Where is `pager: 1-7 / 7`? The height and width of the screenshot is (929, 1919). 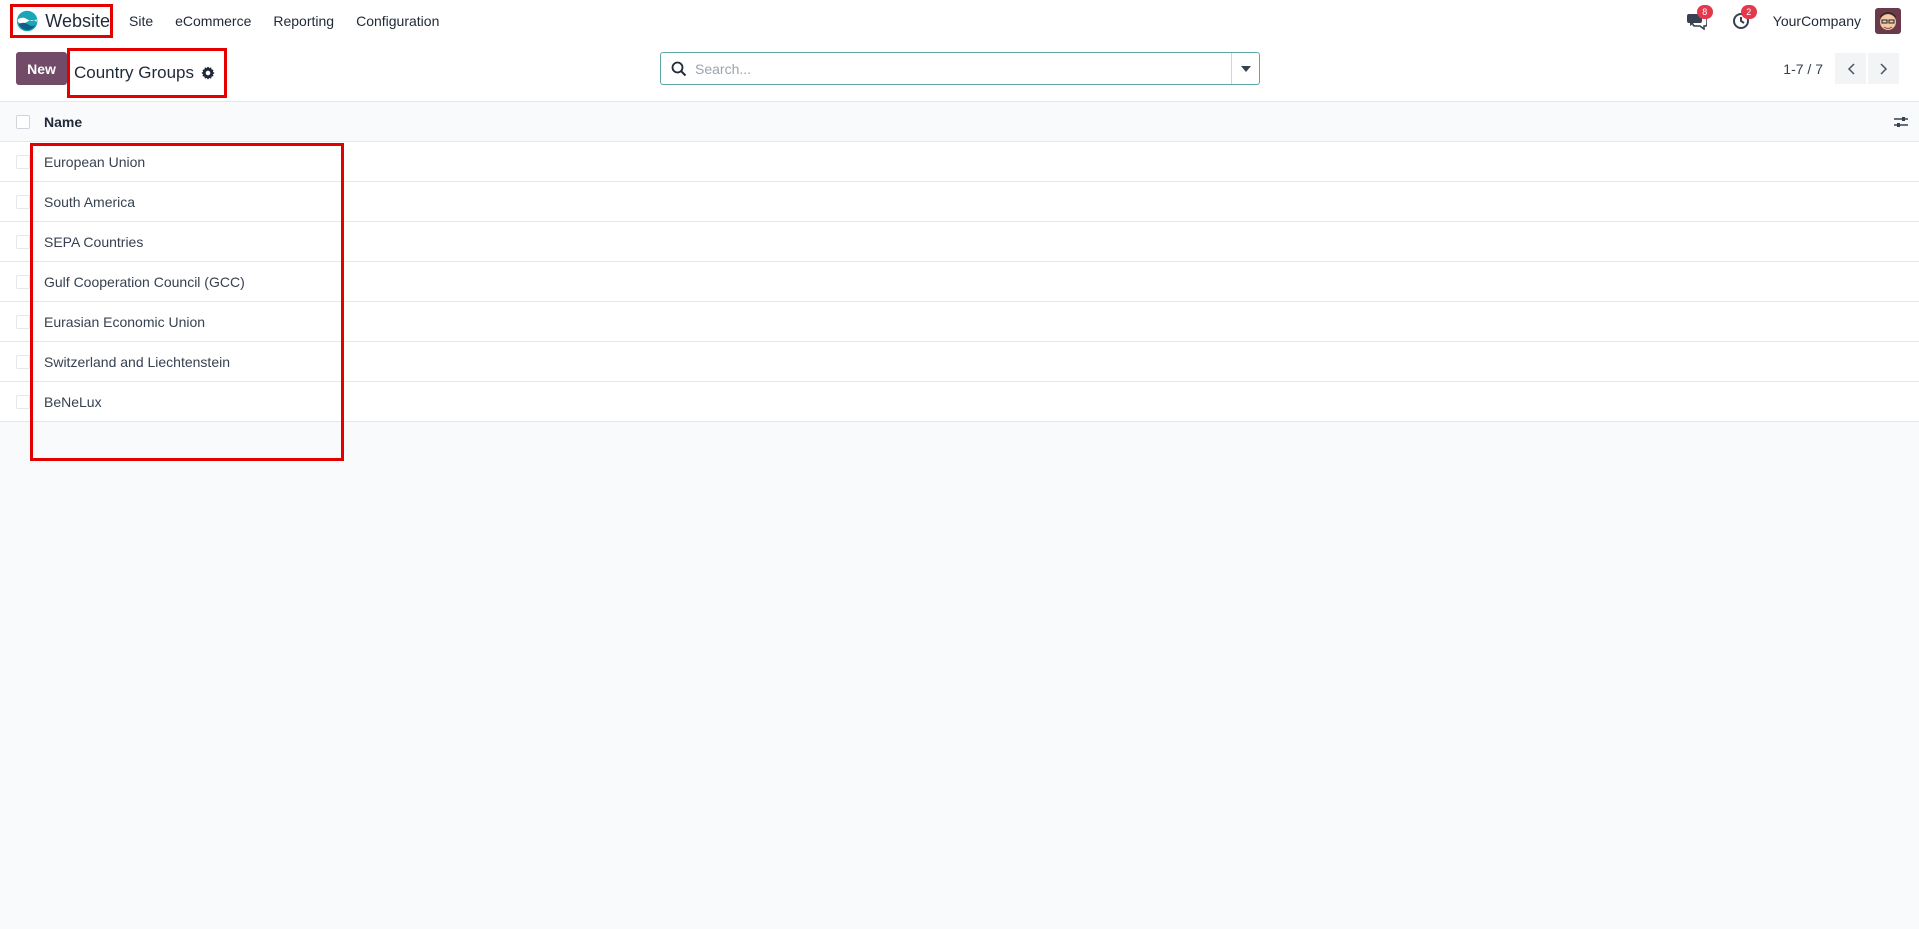
pager: 1-7 / 7 is located at coordinates (1841, 68).